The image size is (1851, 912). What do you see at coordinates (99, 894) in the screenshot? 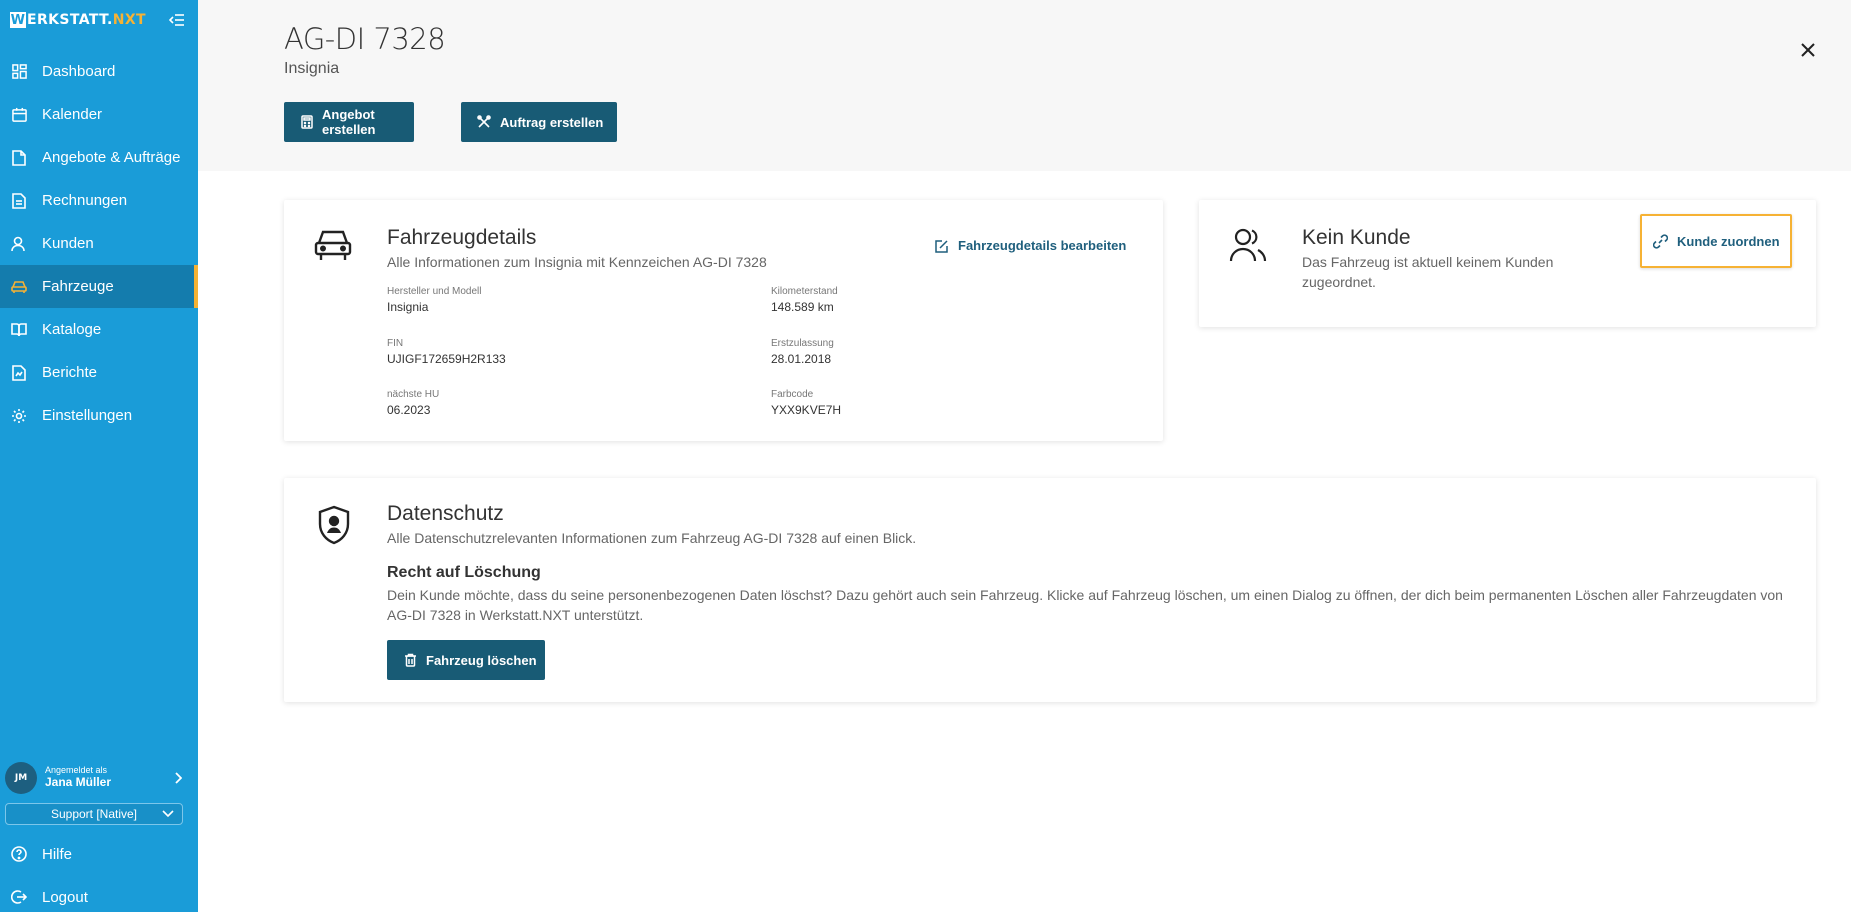
I see `logout-link: Logout` at bounding box center [99, 894].